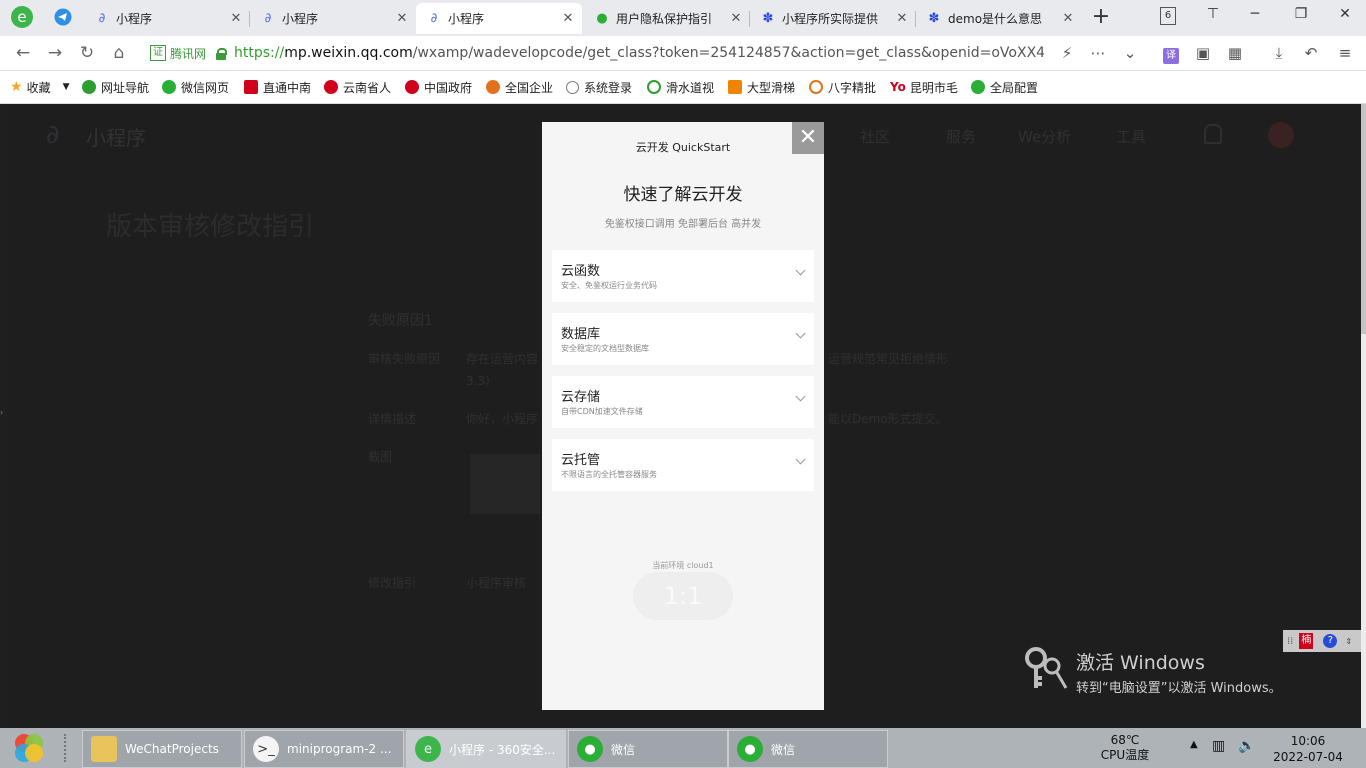 The height and width of the screenshot is (768, 1366). What do you see at coordinates (1101, 17) in the screenshot?
I see `new-tab-button: +` at bounding box center [1101, 17].